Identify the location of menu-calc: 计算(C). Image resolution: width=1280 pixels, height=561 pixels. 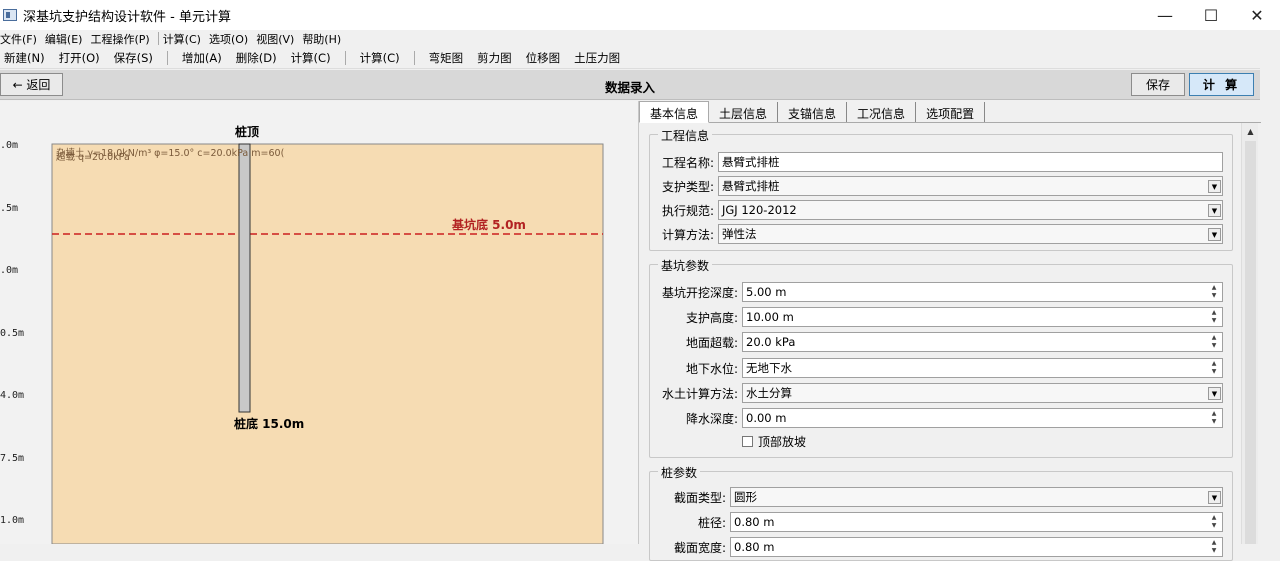
(184, 39).